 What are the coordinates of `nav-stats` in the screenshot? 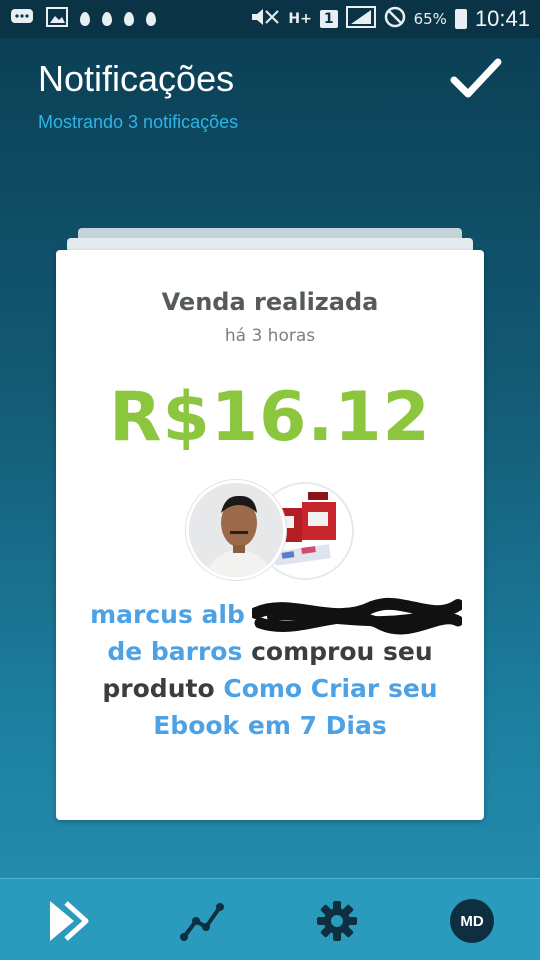 It's located at (202, 921).